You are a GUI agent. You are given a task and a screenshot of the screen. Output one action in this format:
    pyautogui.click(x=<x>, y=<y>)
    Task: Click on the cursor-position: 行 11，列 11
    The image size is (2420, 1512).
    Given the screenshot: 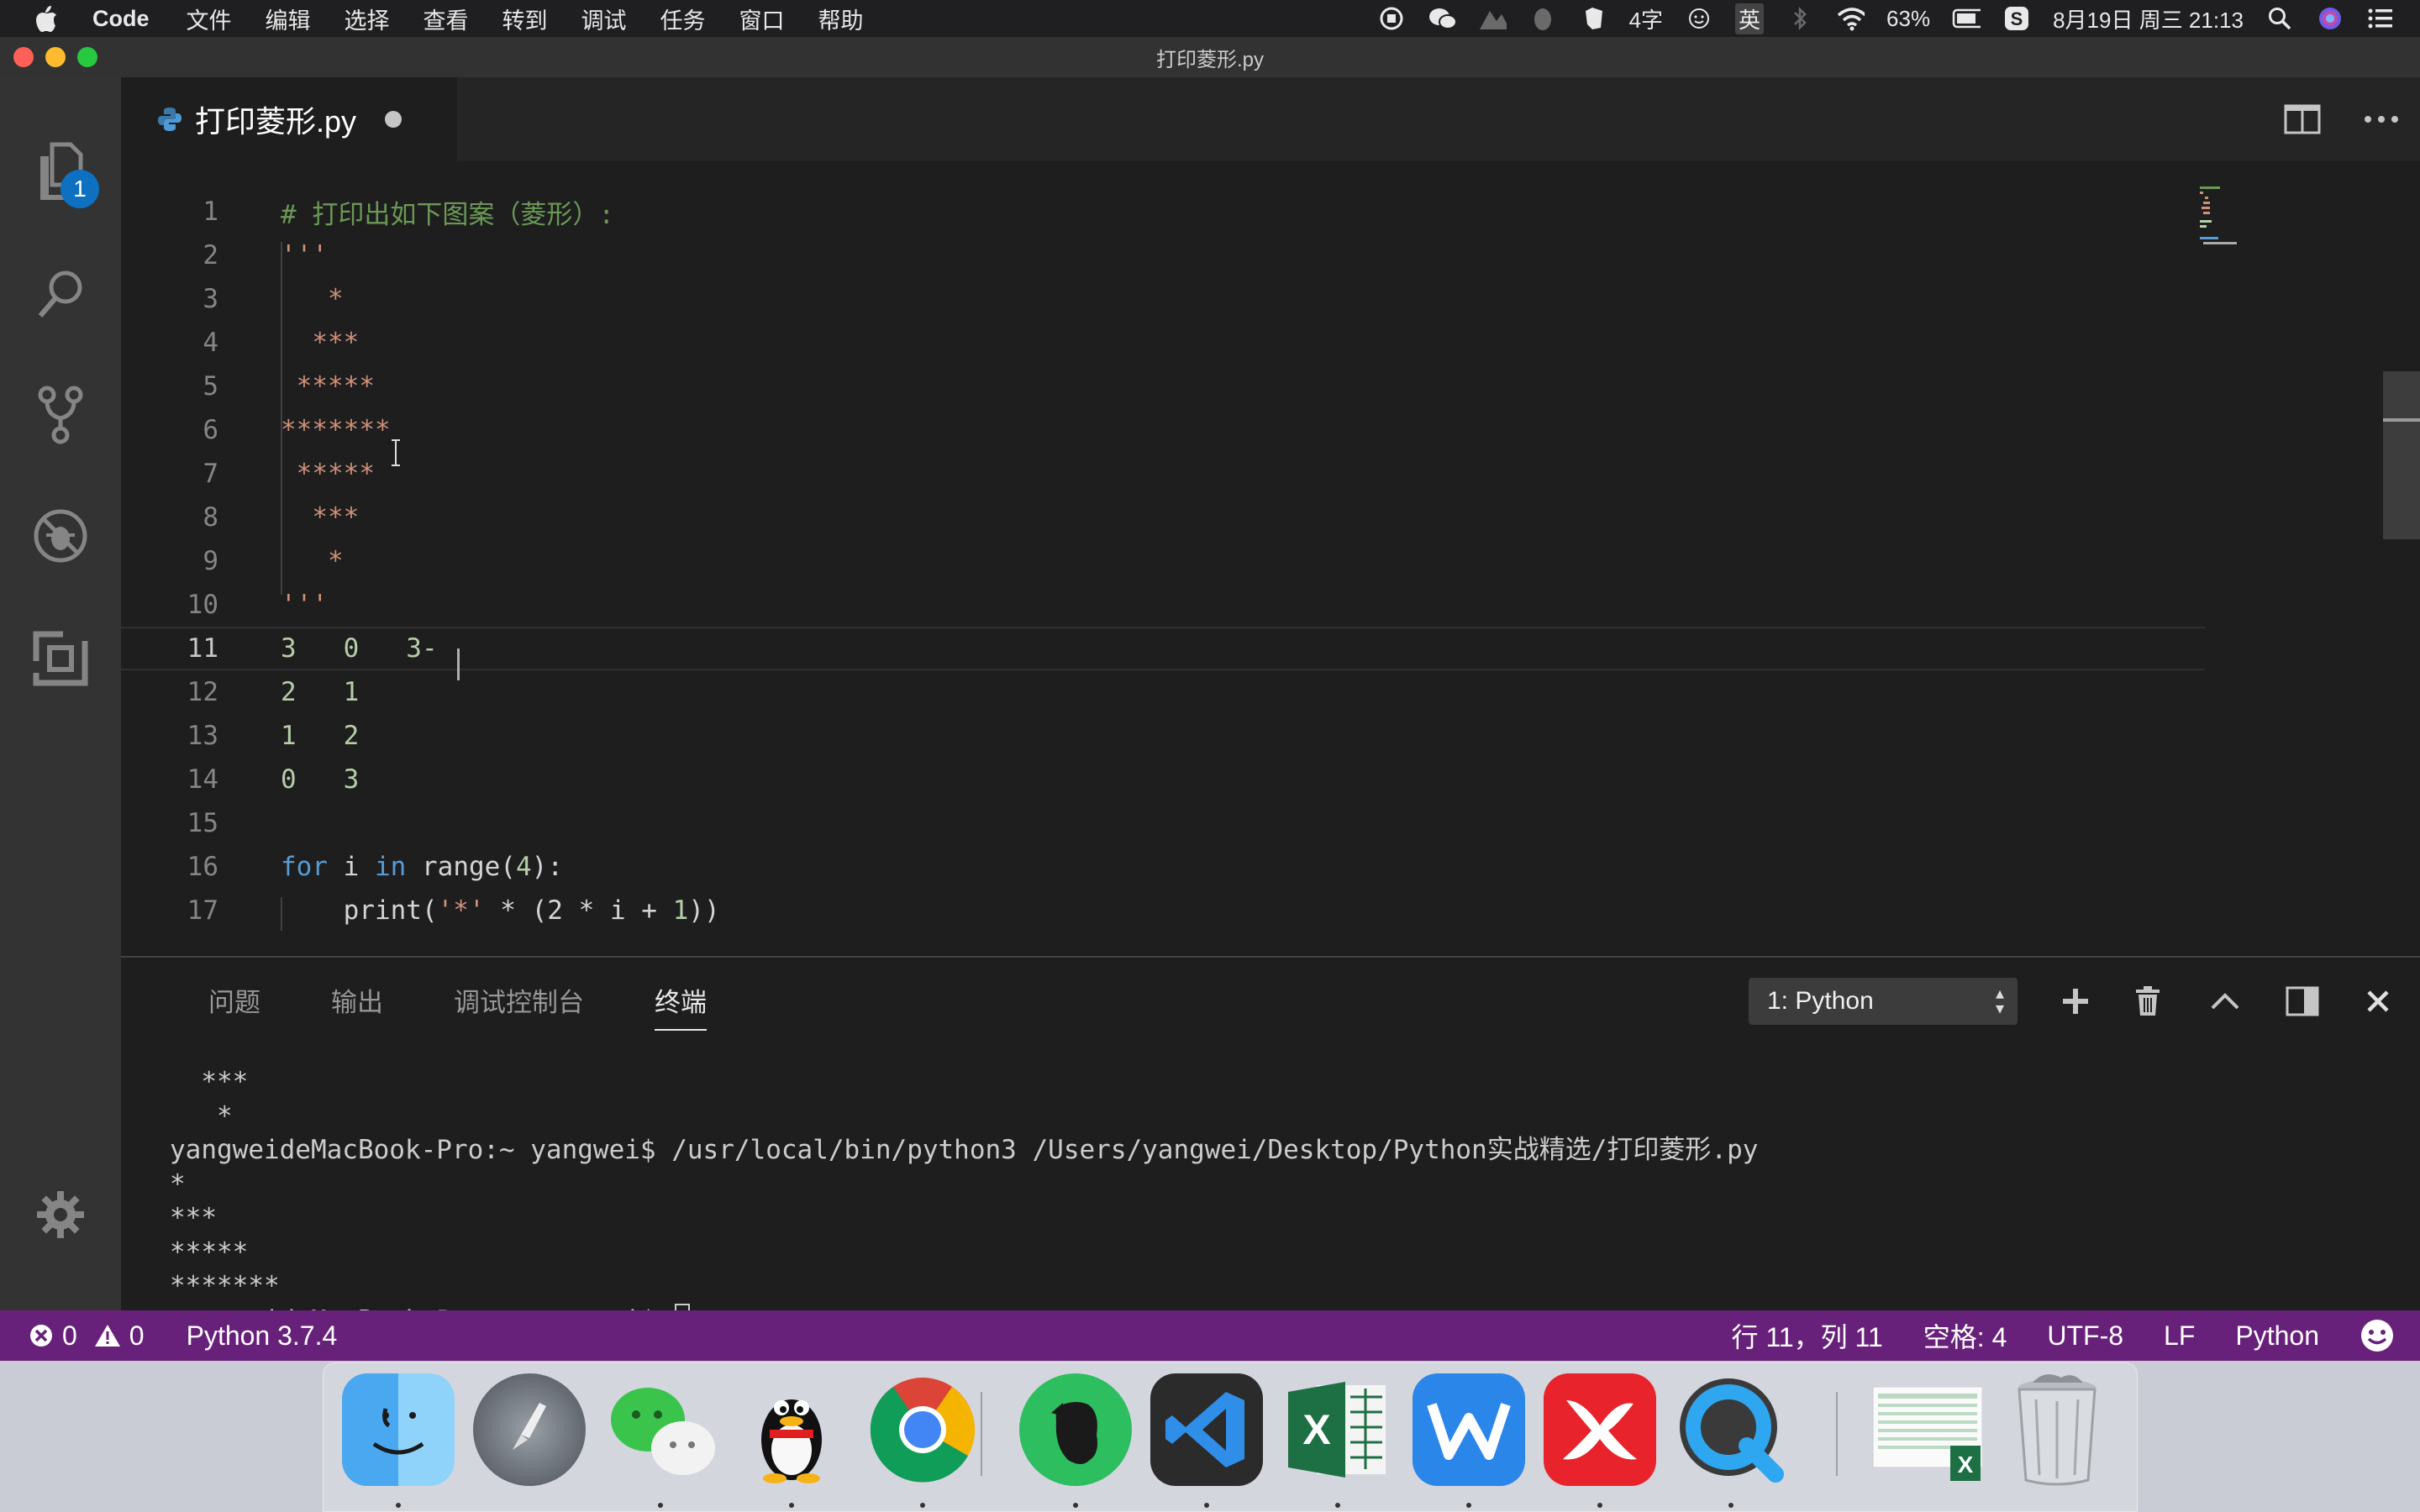 What is the action you would take?
    pyautogui.click(x=1807, y=1335)
    